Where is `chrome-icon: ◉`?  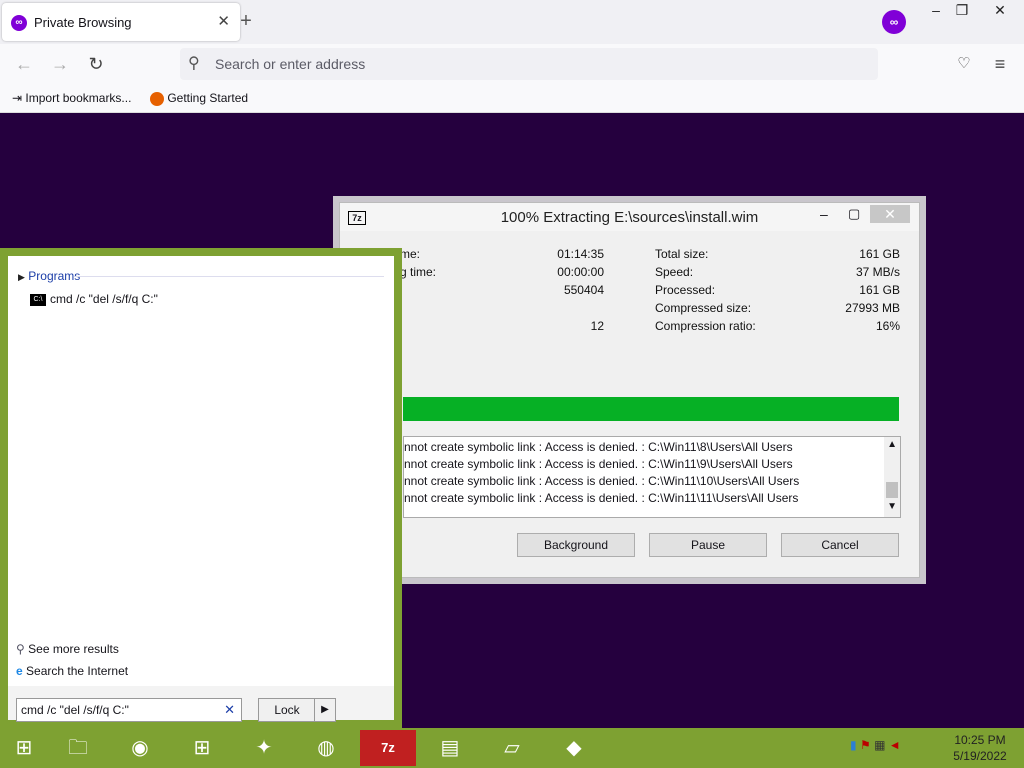 chrome-icon: ◉ is located at coordinates (140, 748).